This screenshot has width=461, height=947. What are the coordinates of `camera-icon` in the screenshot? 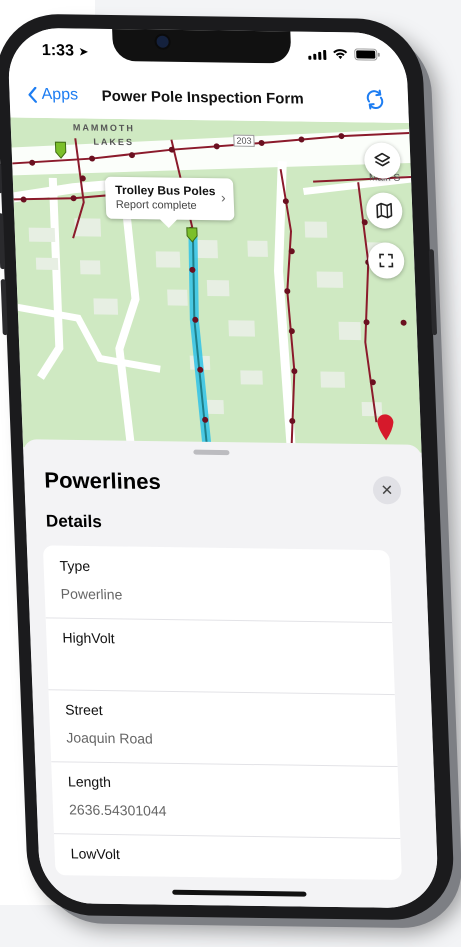 It's located at (162, 41).